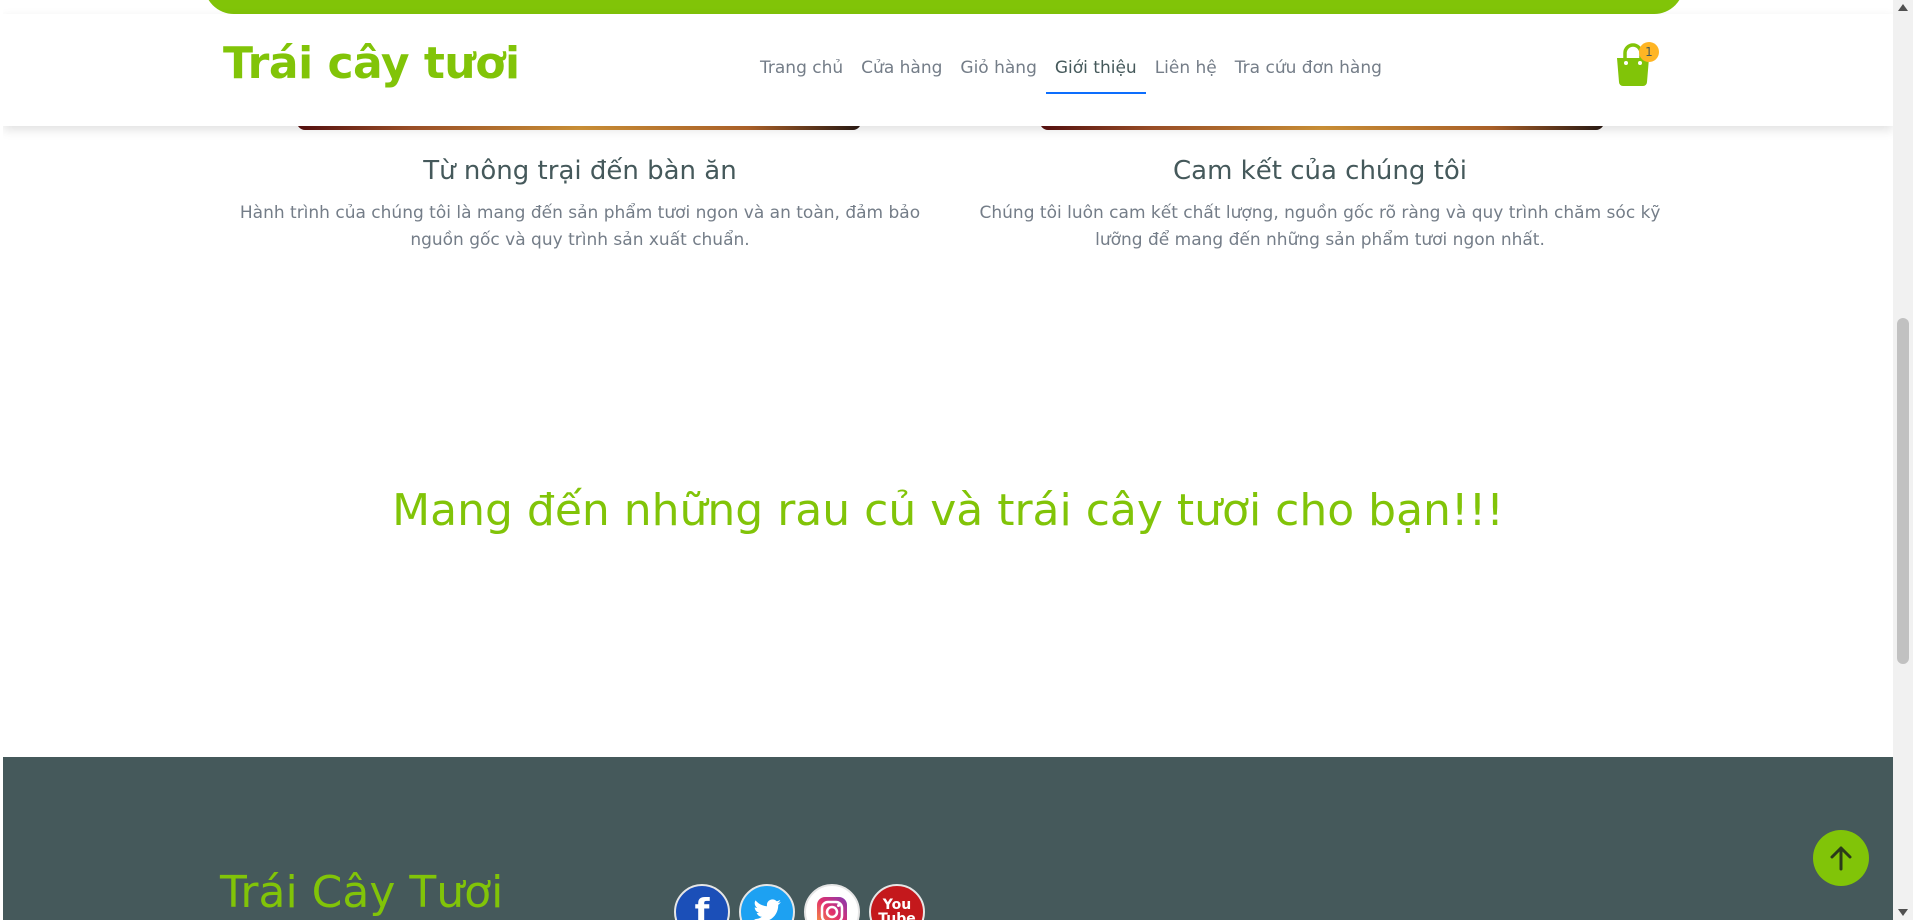 The width and height of the screenshot is (1913, 920). Describe the element at coordinates (1649, 52) in the screenshot. I see `cart-count-badge: 1` at that location.